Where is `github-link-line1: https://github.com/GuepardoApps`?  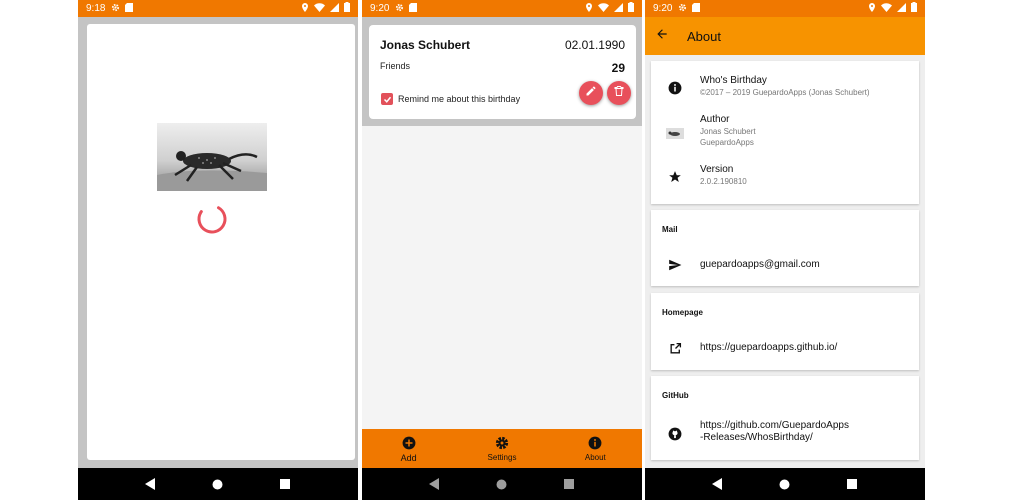 github-link-line1: https://github.com/GuepardoApps is located at coordinates (774, 426).